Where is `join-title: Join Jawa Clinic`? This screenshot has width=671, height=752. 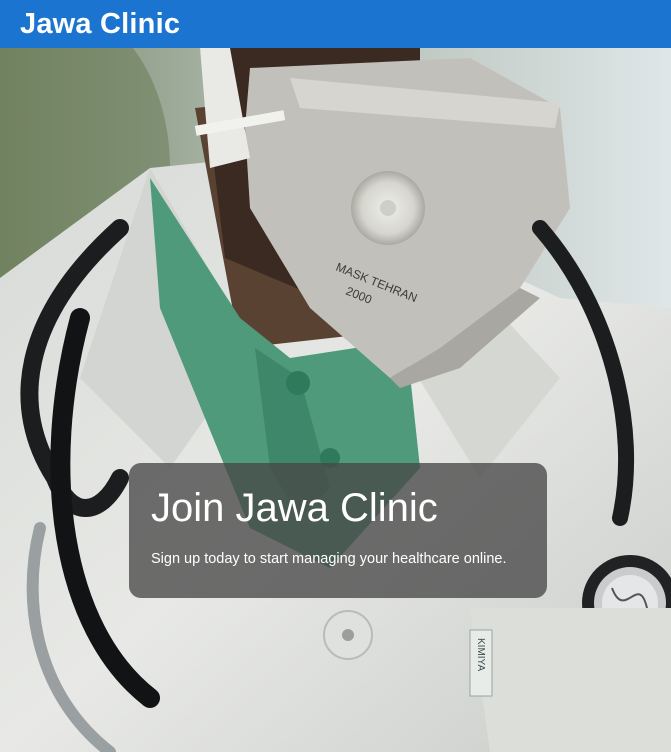 join-title: Join Jawa Clinic is located at coordinates (294, 508).